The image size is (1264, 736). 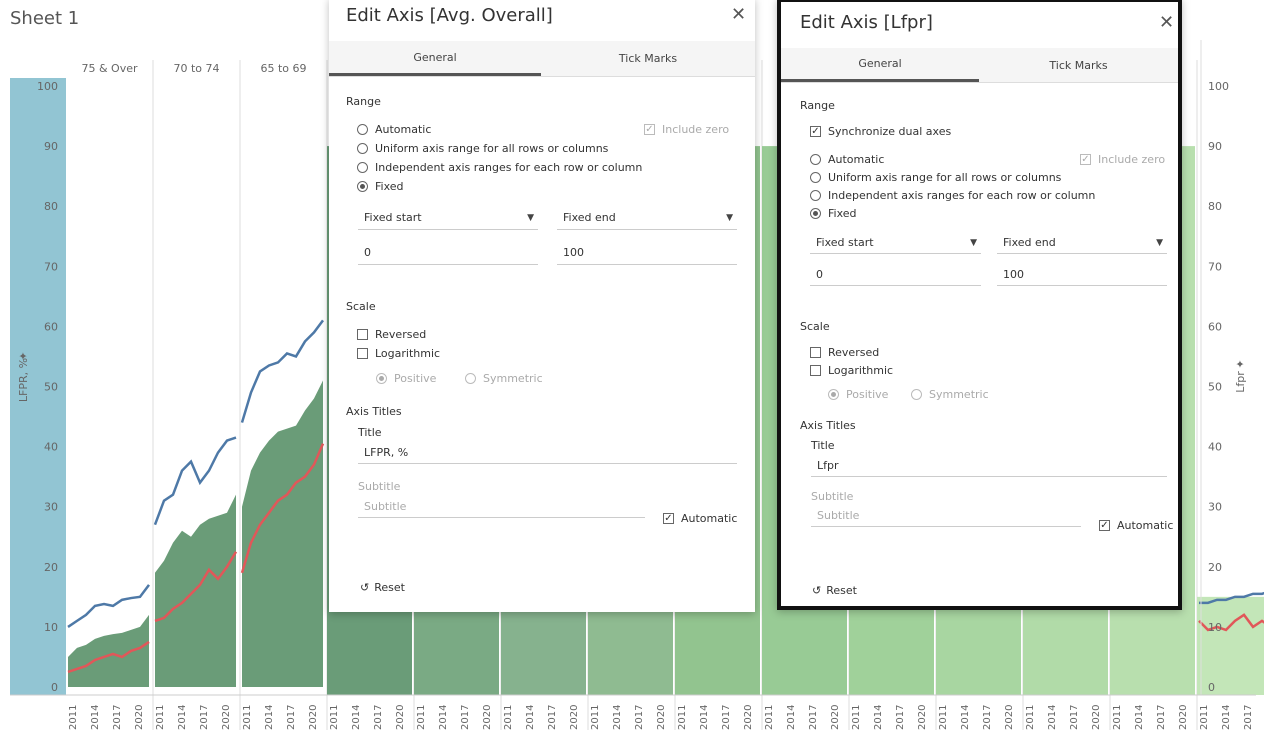 I want to click on right-axis-tick: 0, so click(x=1211, y=687).